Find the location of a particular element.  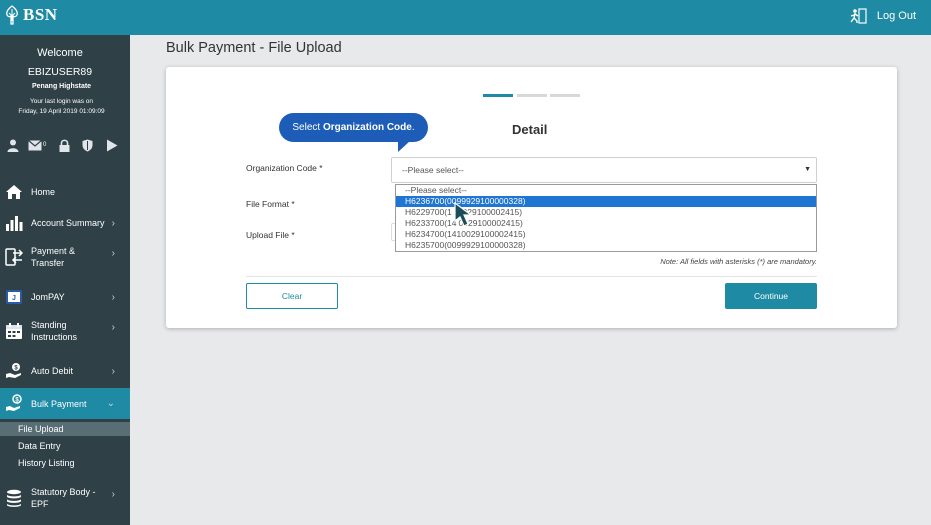

label-line-1: Payment & is located at coordinates (53, 251).